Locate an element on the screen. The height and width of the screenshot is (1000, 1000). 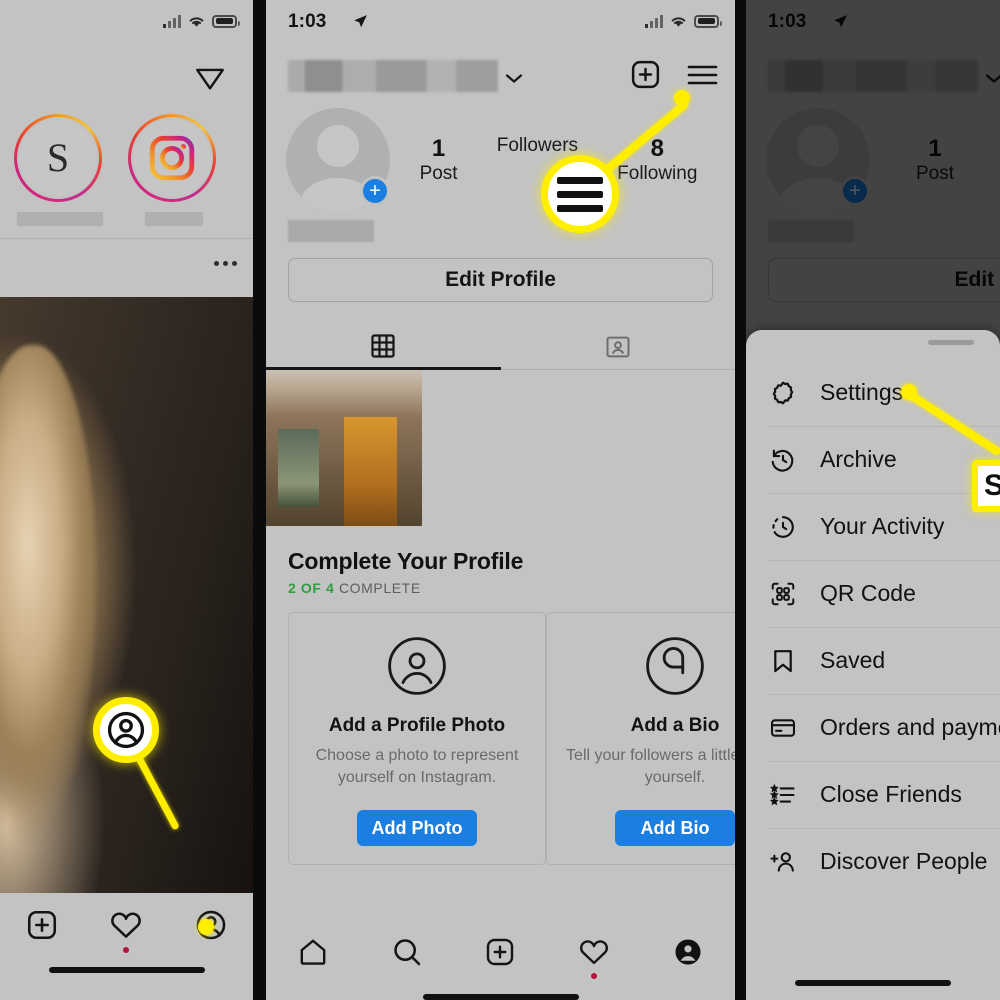
menu-item-discover-people: Discover People is located at coordinates (873, 861).